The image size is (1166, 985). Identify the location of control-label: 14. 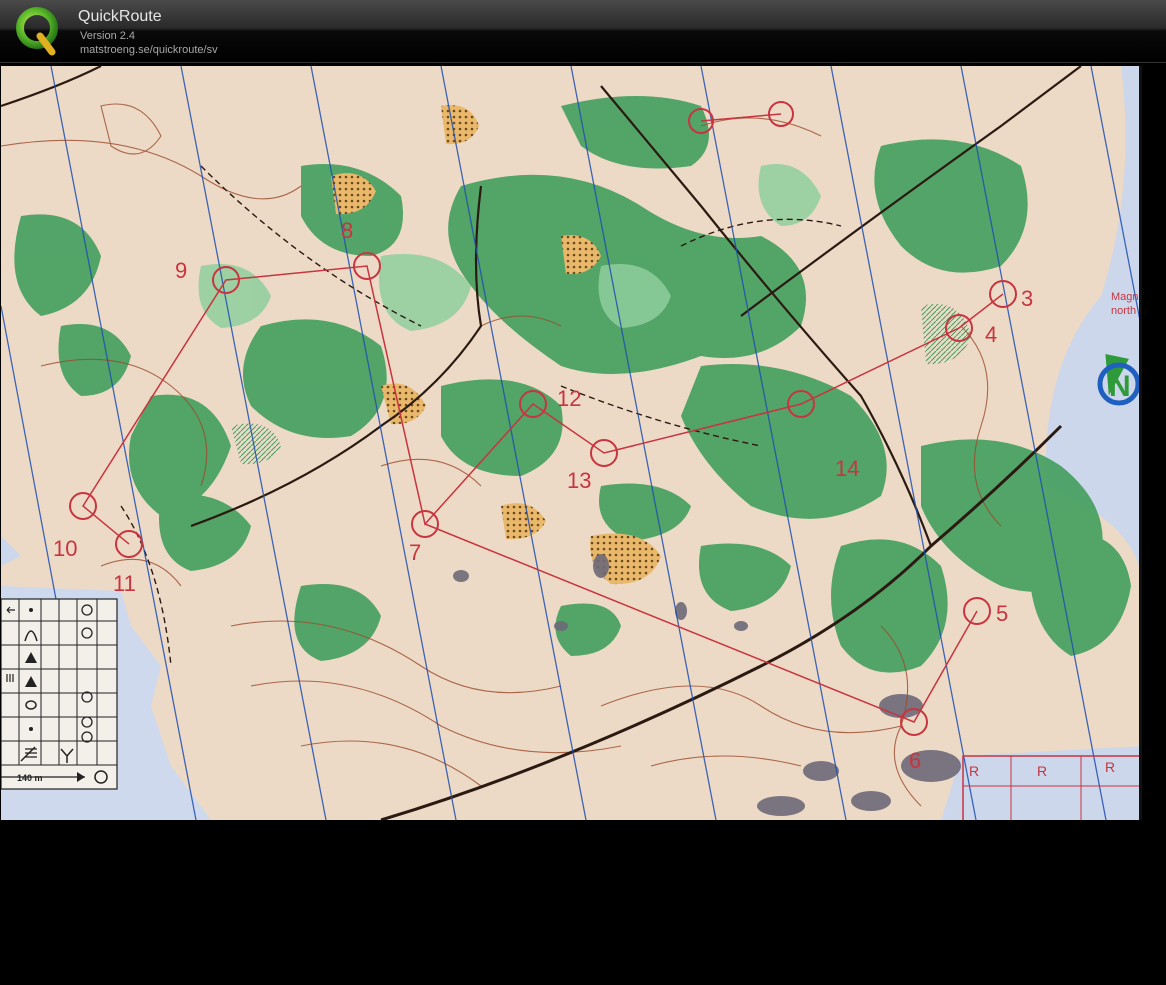
(847, 468).